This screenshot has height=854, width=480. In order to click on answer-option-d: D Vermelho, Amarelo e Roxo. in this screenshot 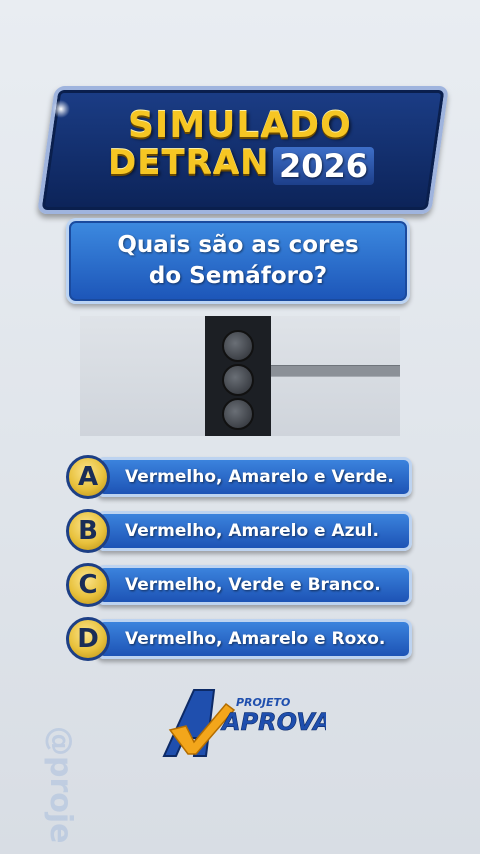, I will do `click(239, 639)`.